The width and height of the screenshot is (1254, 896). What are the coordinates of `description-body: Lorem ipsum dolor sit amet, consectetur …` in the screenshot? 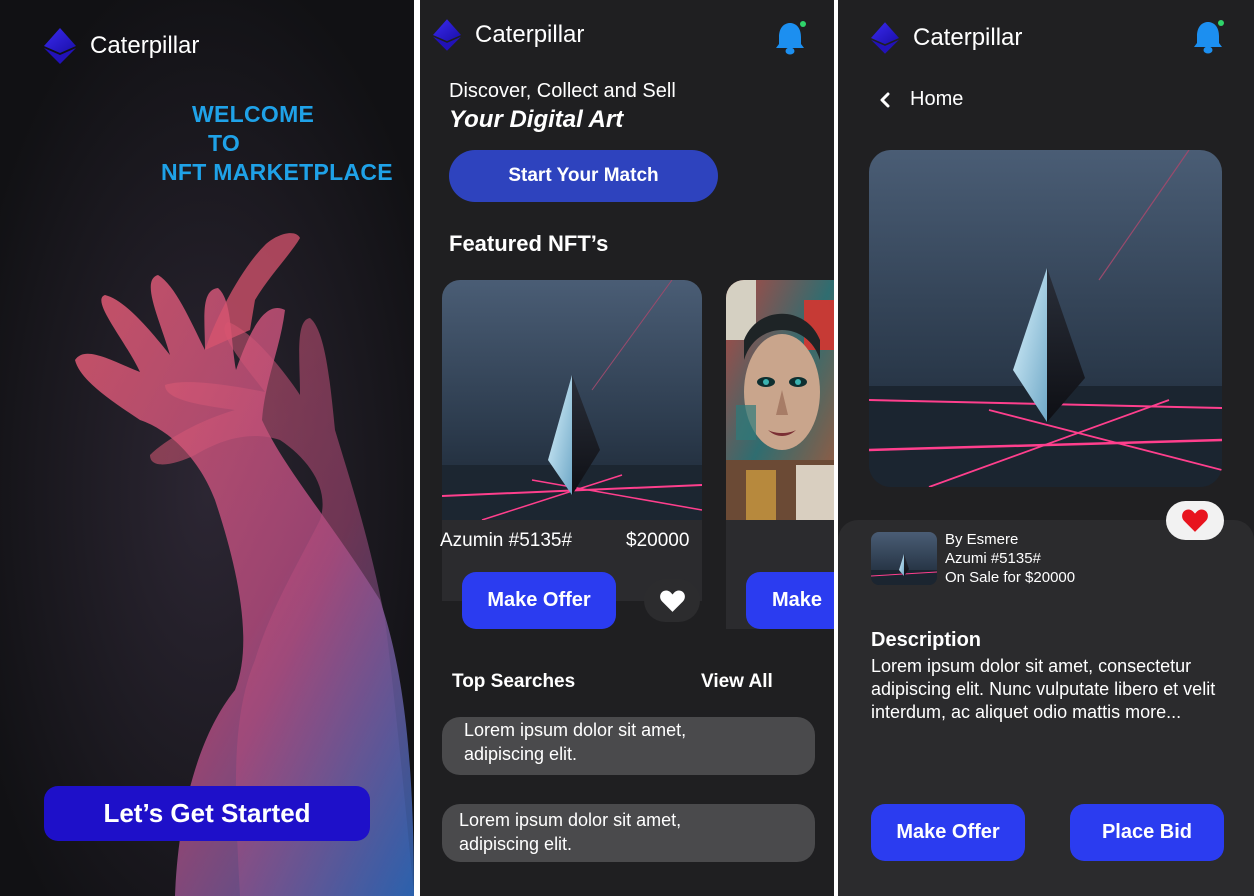 It's located at (1043, 689).